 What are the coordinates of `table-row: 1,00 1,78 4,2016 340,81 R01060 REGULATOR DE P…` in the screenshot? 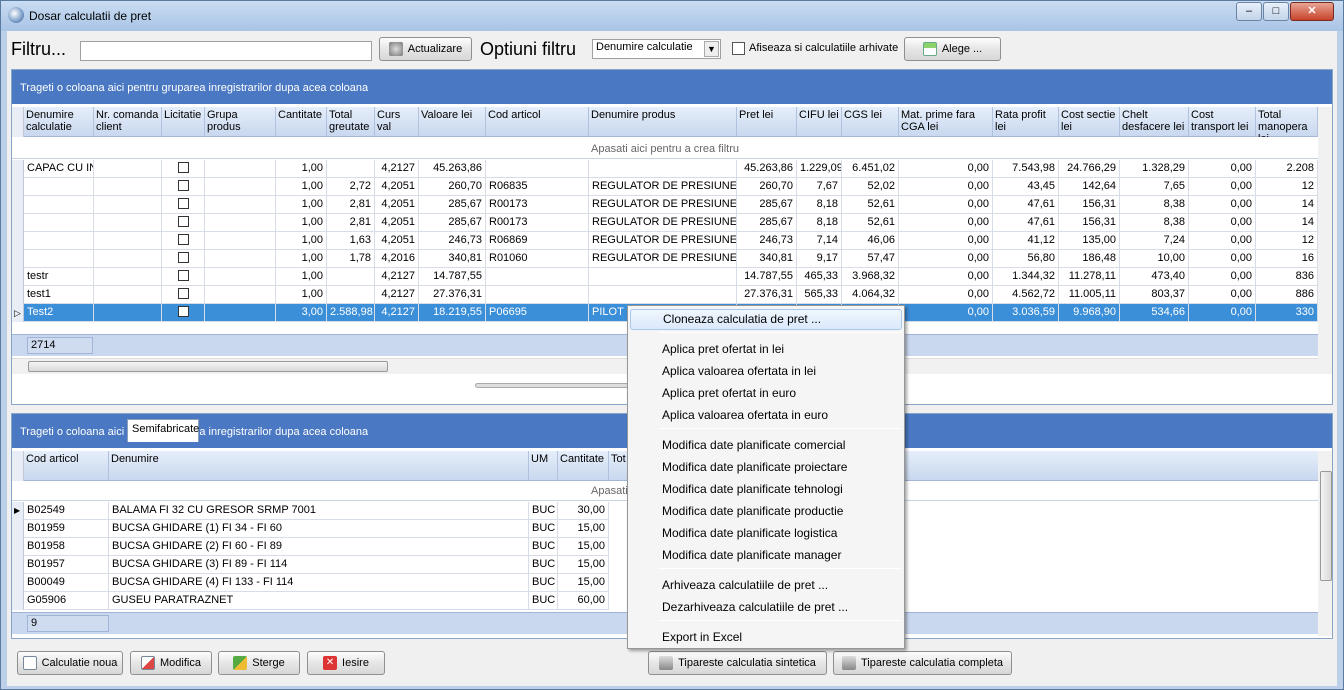 It's located at (665, 259).